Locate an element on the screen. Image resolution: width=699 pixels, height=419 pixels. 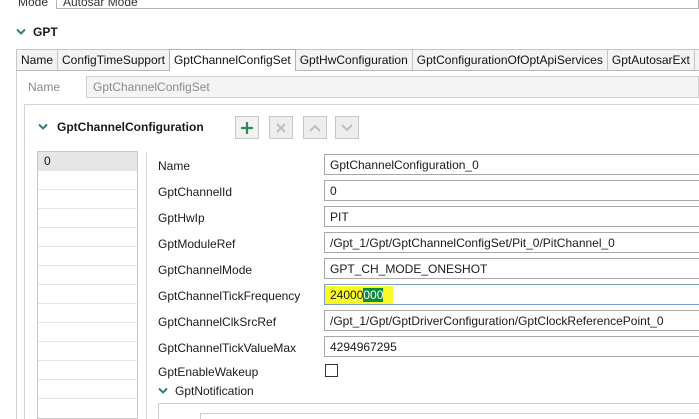
delete-button is located at coordinates (281, 127).